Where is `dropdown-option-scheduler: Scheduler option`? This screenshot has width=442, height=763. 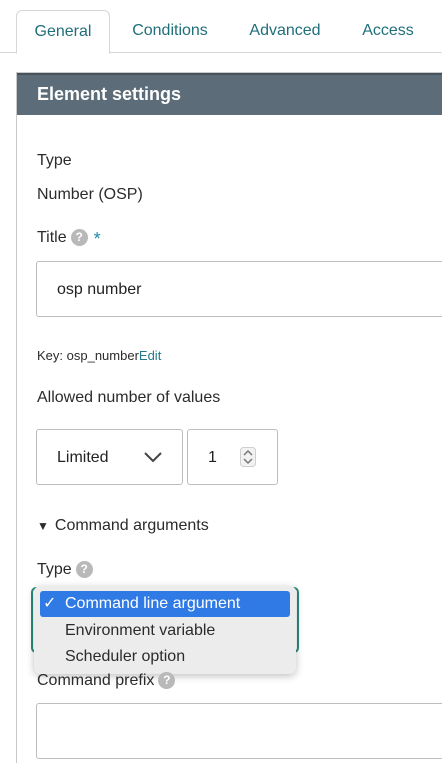 dropdown-option-scheduler: Scheduler option is located at coordinates (165, 657).